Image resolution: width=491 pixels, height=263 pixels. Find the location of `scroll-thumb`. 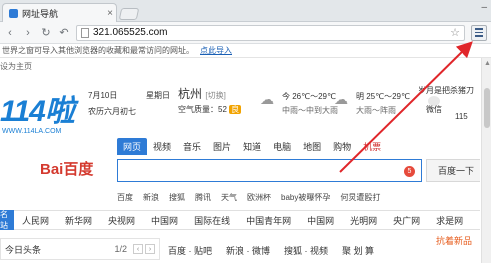

scroll-thumb is located at coordinates (487, 108).